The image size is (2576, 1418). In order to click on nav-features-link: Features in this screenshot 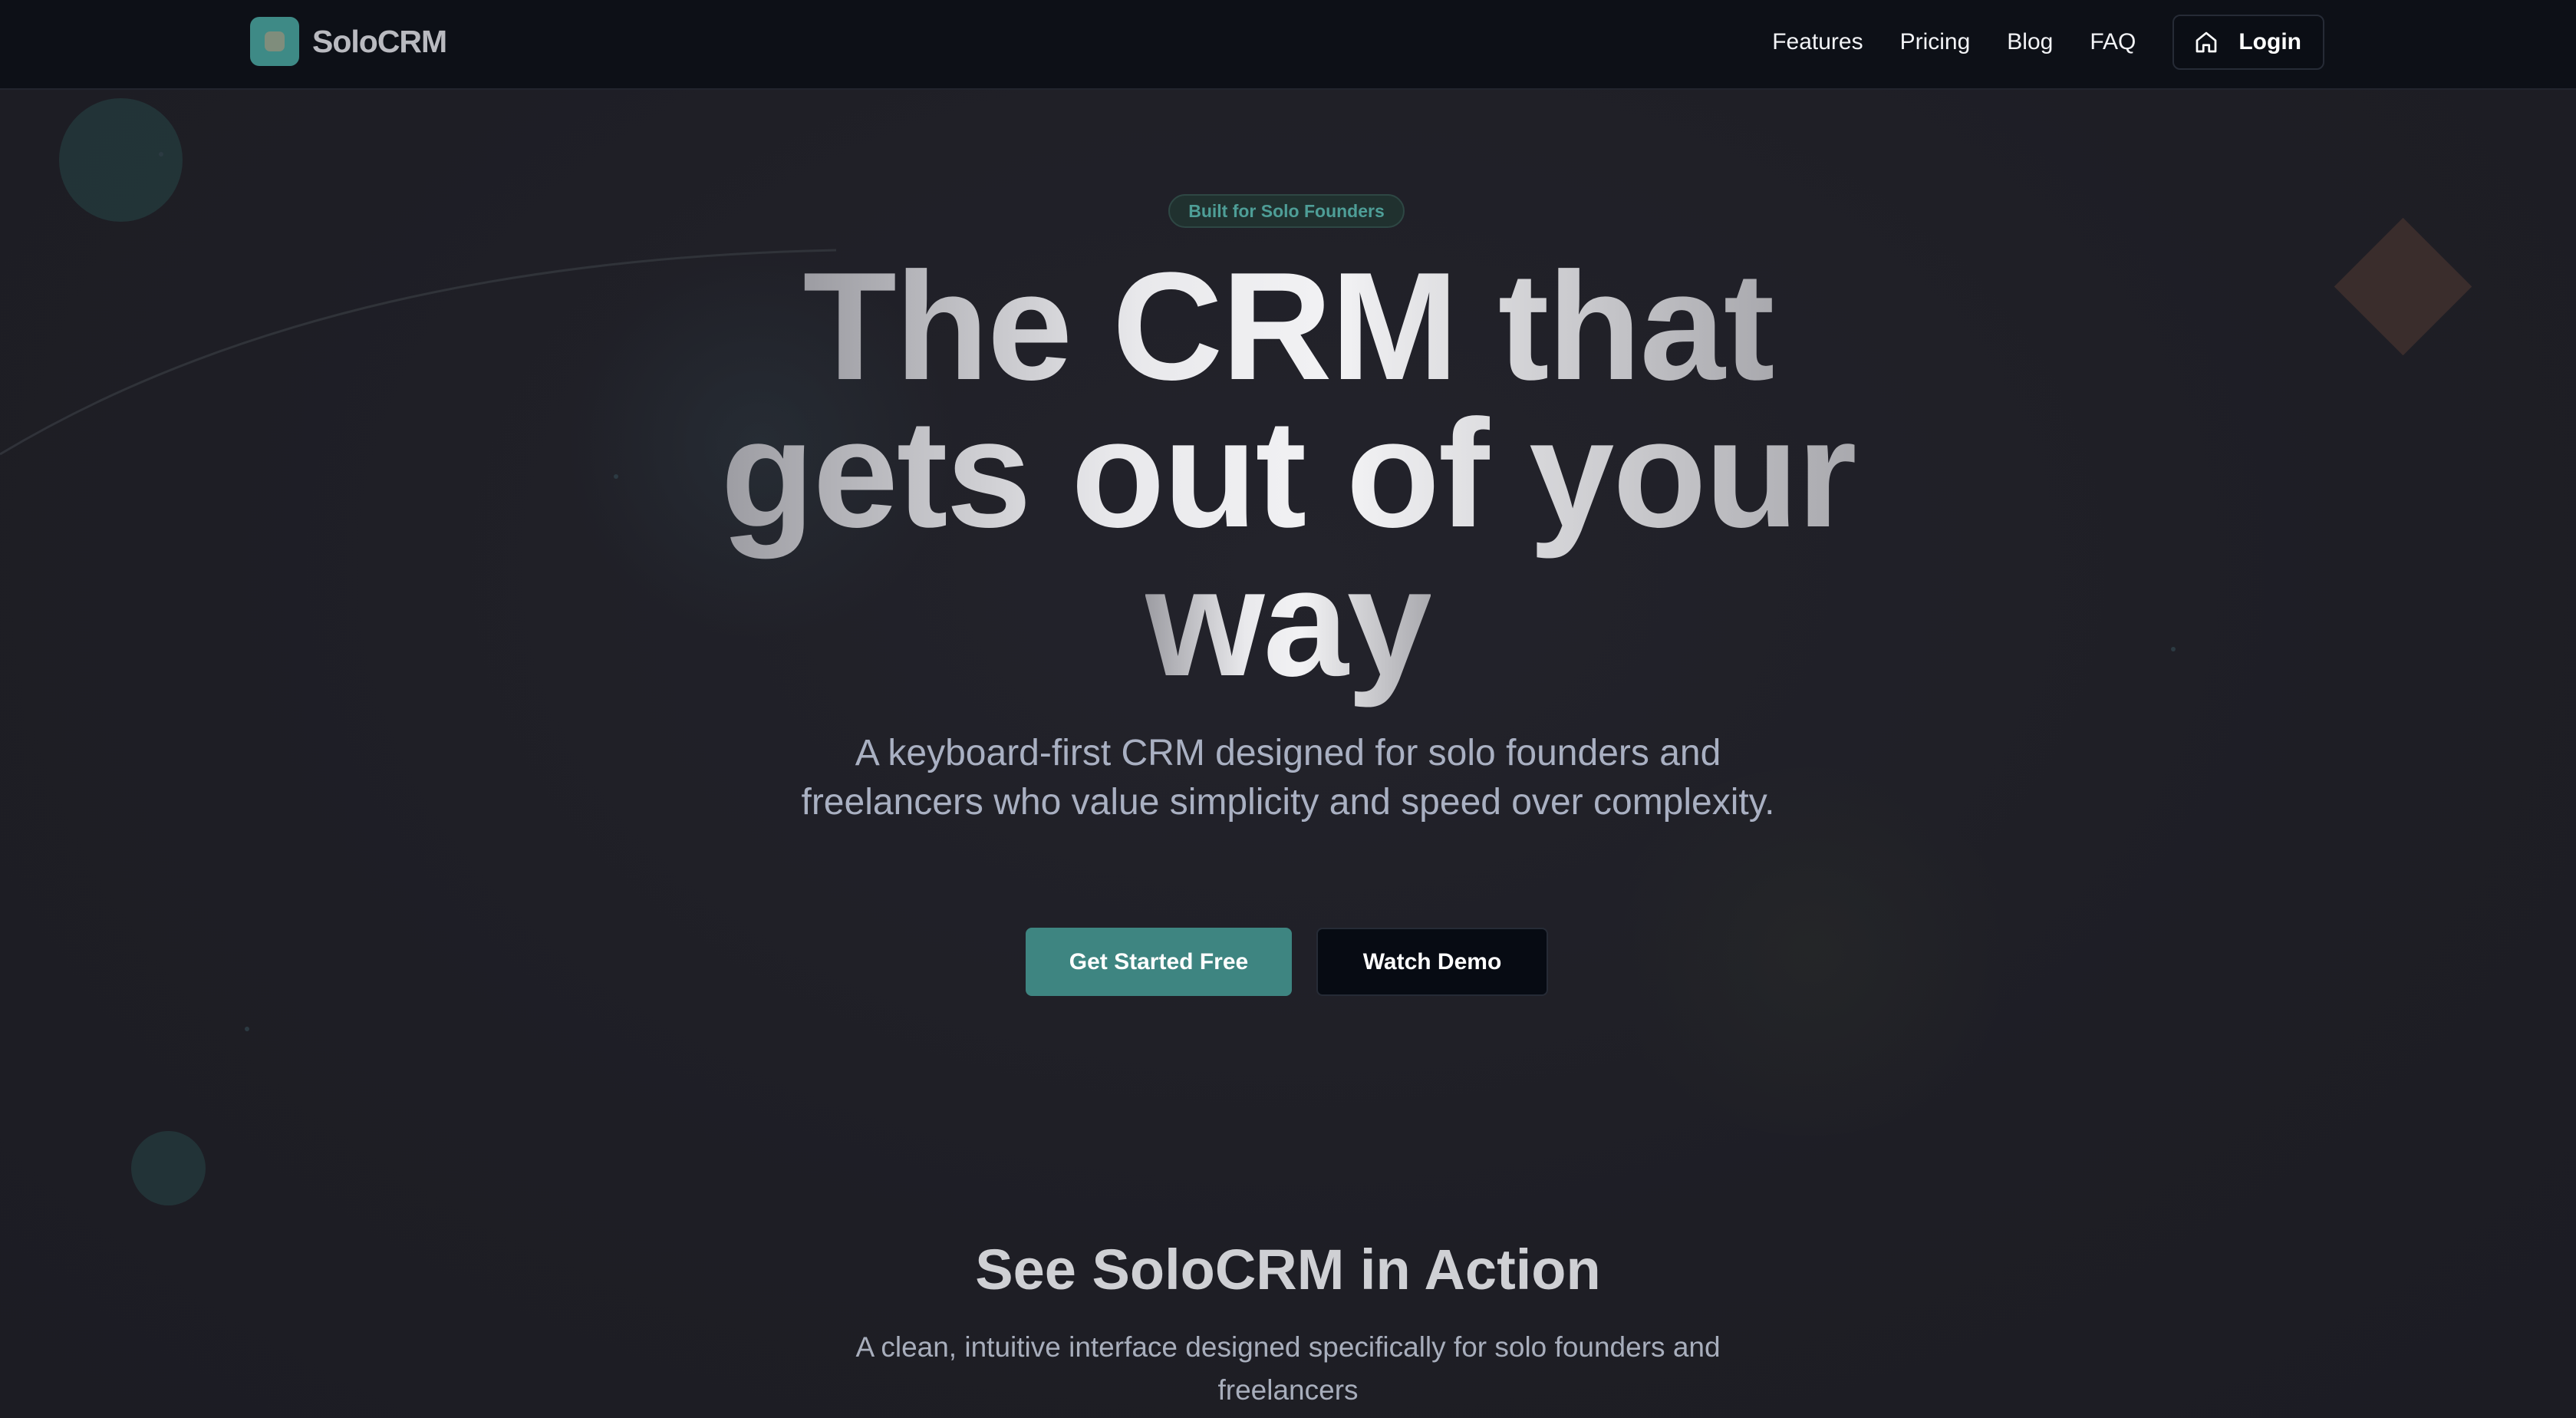, I will do `click(1817, 42)`.